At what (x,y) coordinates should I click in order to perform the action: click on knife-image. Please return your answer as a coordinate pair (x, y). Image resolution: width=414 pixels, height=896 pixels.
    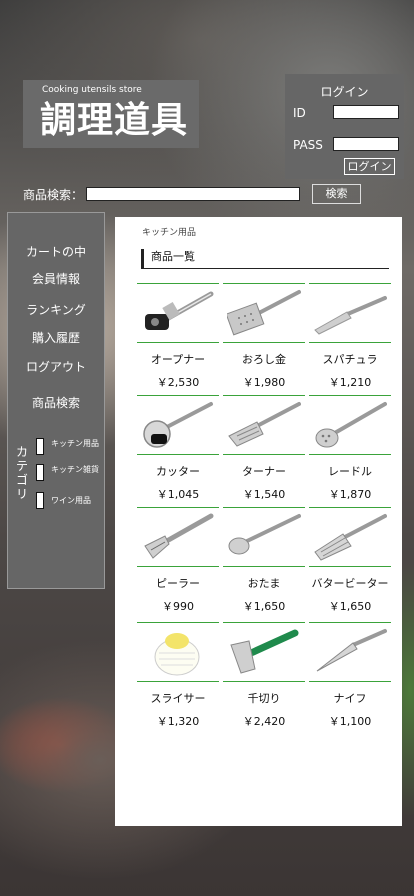
    Looking at the image, I should click on (350, 652).